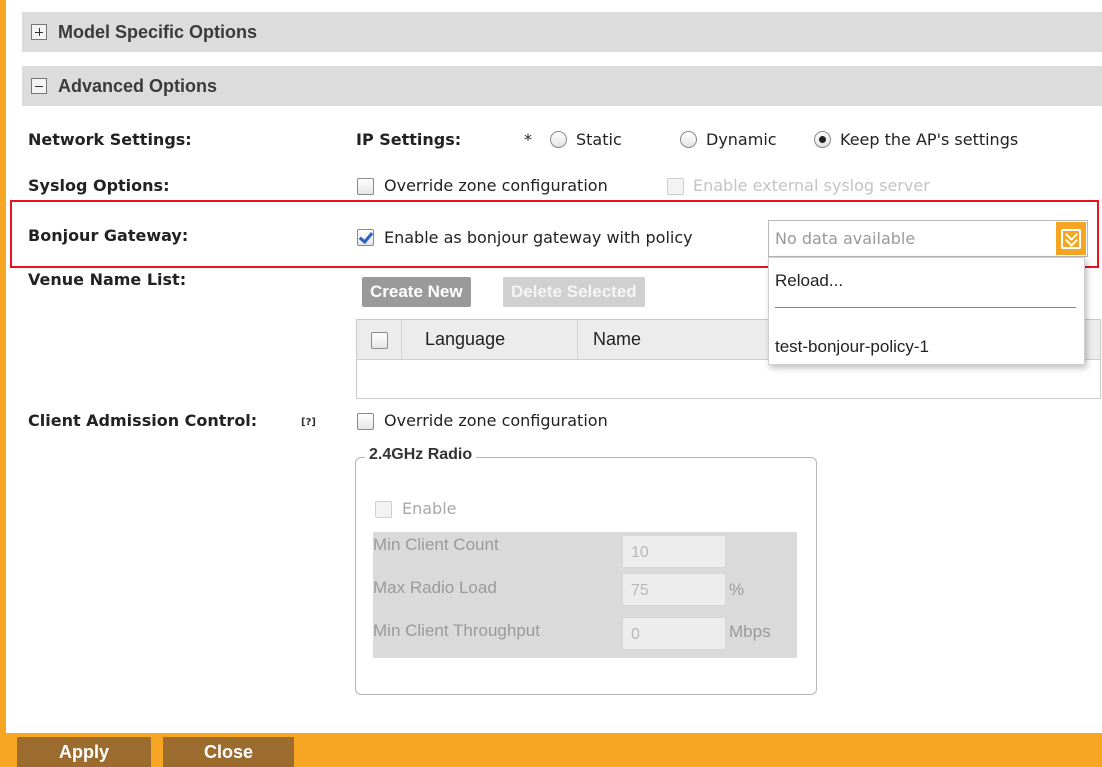 The width and height of the screenshot is (1102, 767). I want to click on radio-keep-ap-settings, so click(822, 139).